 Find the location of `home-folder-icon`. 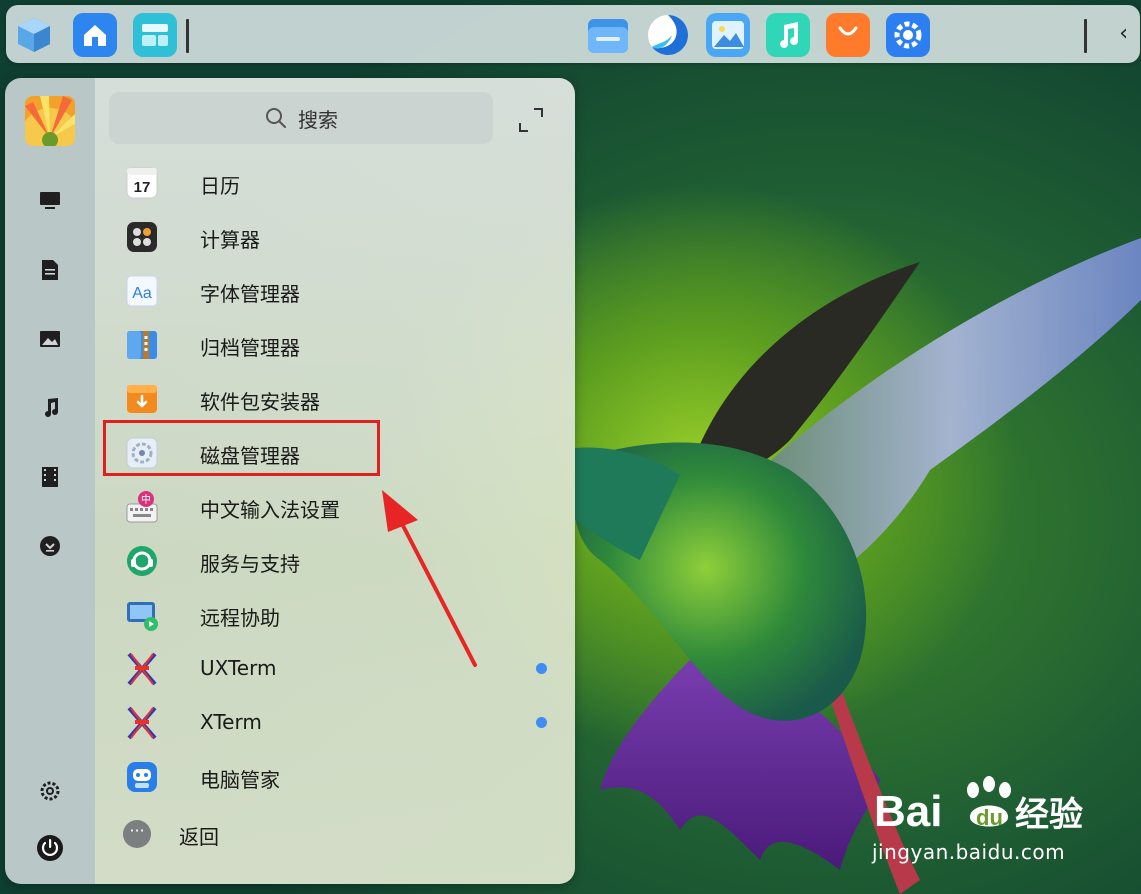

home-folder-icon is located at coordinates (95, 35).